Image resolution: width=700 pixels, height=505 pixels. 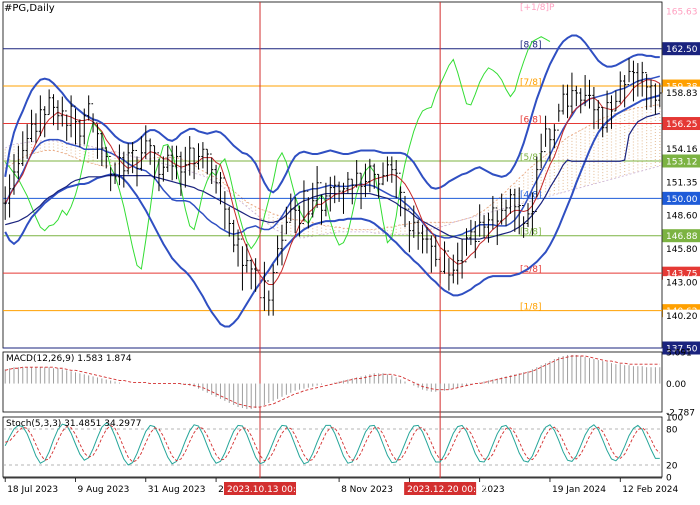 What do you see at coordinates (29, 8) in the screenshot?
I see `symbol-label: #PG,Daily` at bounding box center [29, 8].